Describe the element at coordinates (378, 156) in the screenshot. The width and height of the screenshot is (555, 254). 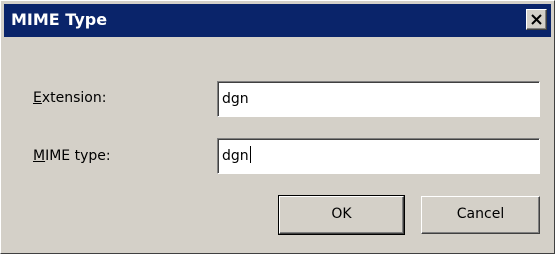
I see `mime-type-field: dgn` at that location.